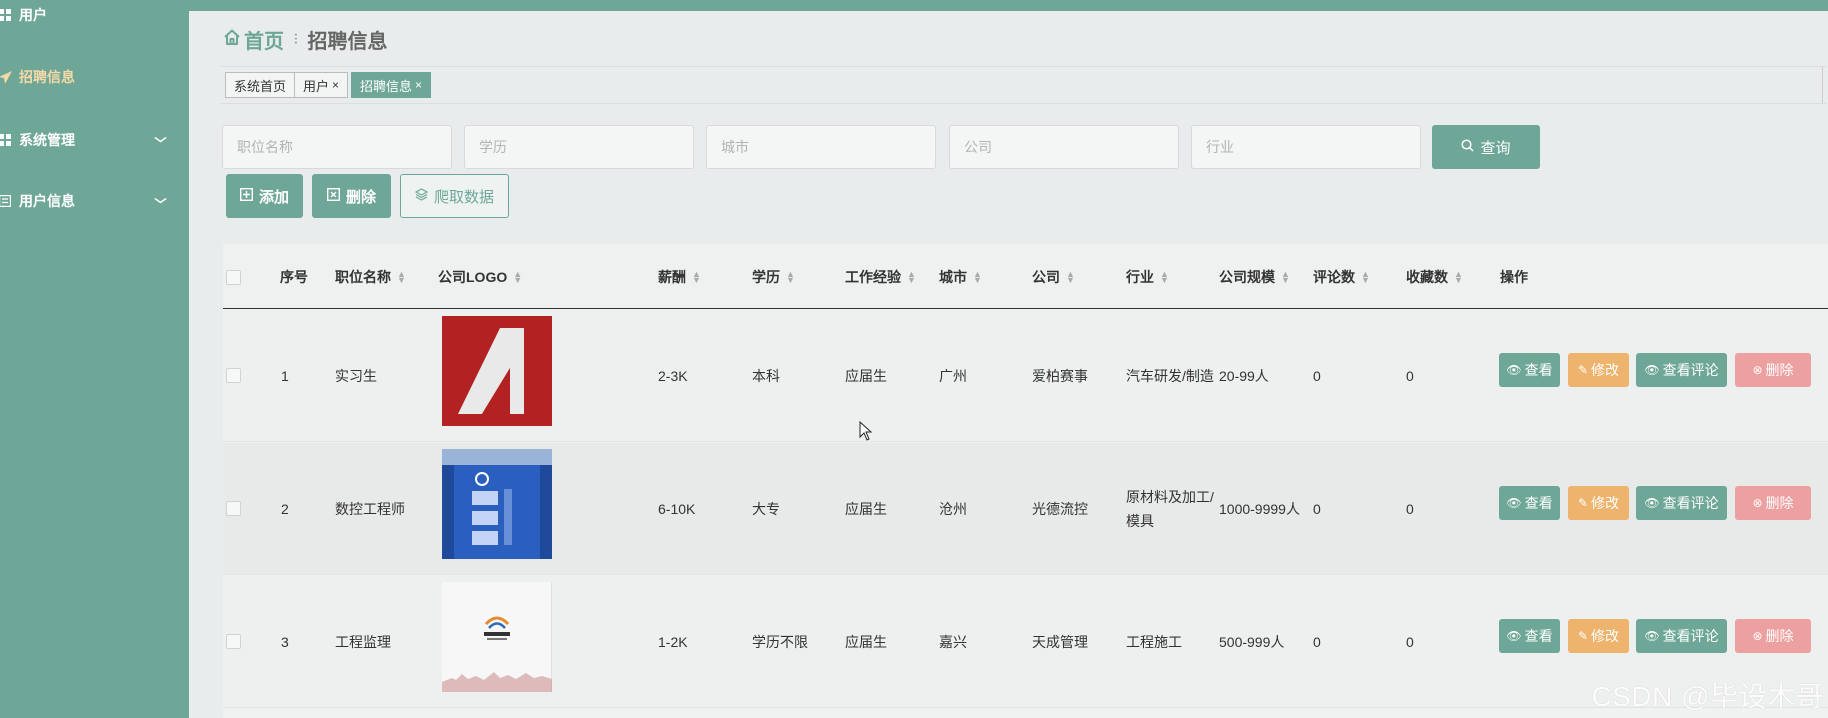  What do you see at coordinates (47, 201) in the screenshot?
I see `sidebar-item-label: 用户信息` at bounding box center [47, 201].